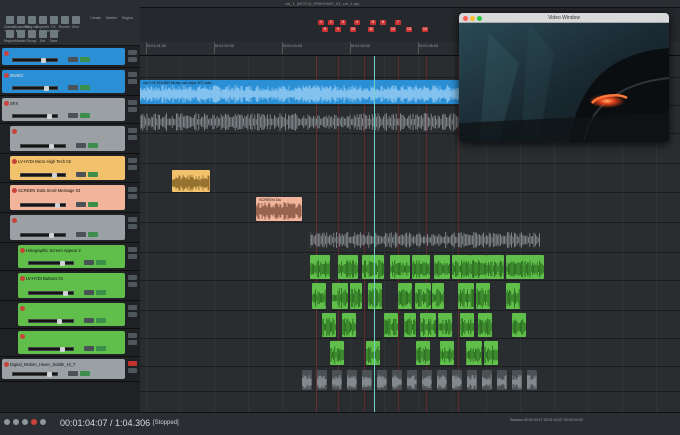 Image resolution: width=680 pixels, height=435 pixels. What do you see at coordinates (383, 22) in the screenshot?
I see `marker-6: 6` at bounding box center [383, 22].